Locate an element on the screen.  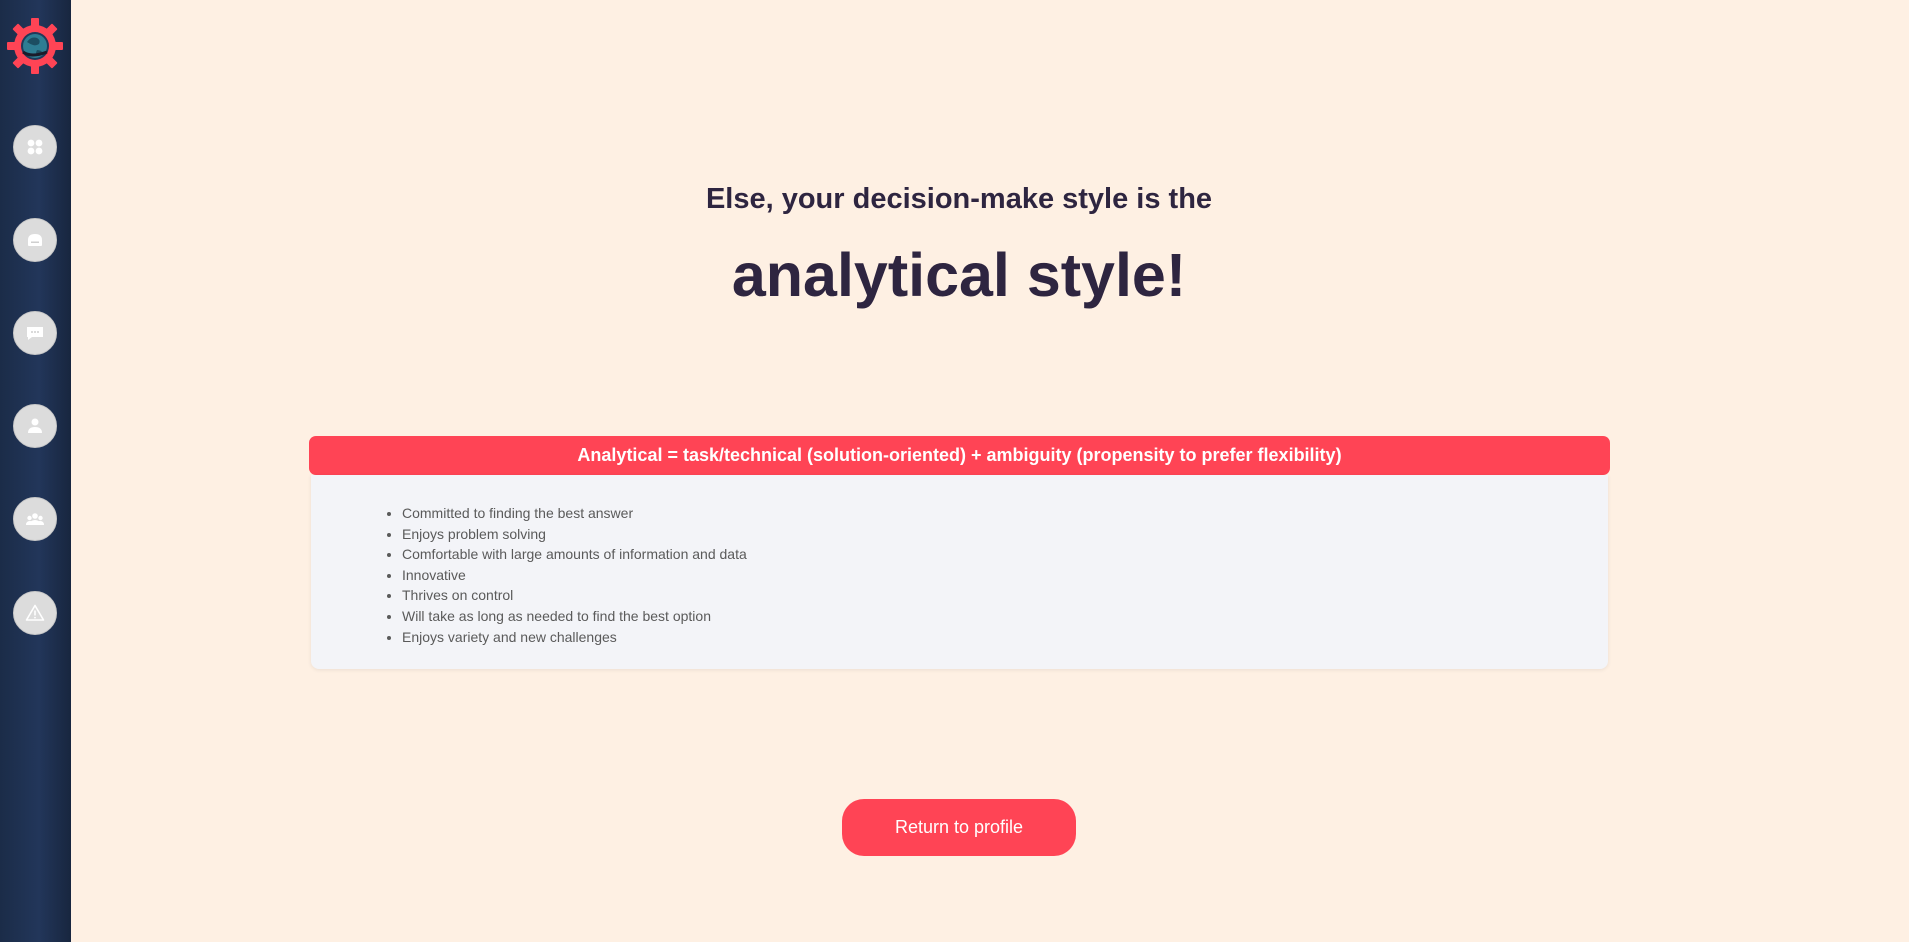
sidebar-item-account is located at coordinates (35, 426).